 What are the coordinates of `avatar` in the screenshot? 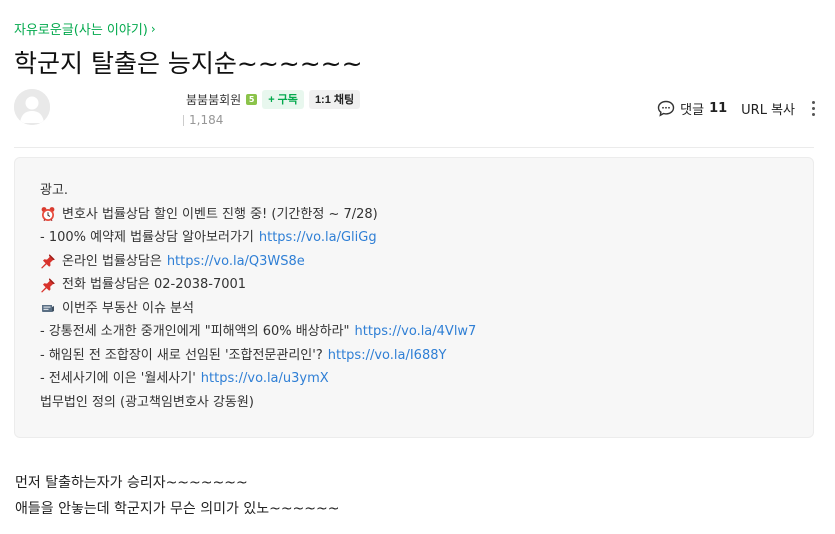 It's located at (32, 107).